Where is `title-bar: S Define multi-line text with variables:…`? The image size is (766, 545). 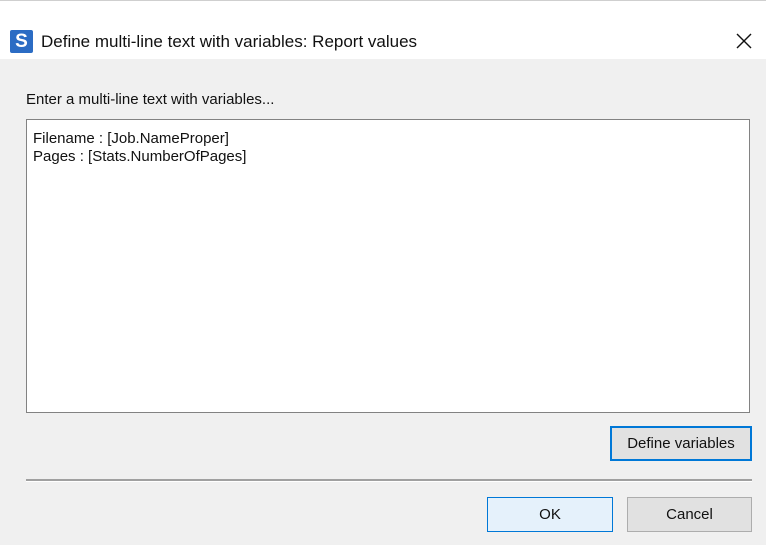 title-bar: S Define multi-line text with variables:… is located at coordinates (383, 30).